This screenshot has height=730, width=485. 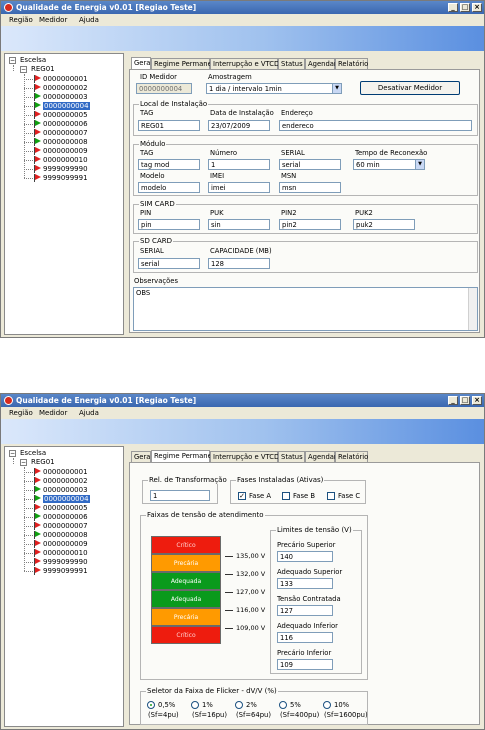 What do you see at coordinates (239, 125) in the screenshot?
I see `data-instalacao-input: 23/07/2009` at bounding box center [239, 125].